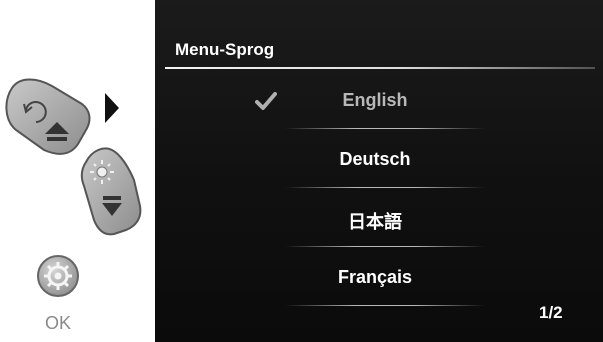 The image size is (603, 342). What do you see at coordinates (112, 108) in the screenshot?
I see `pointer-arrow-icon` at bounding box center [112, 108].